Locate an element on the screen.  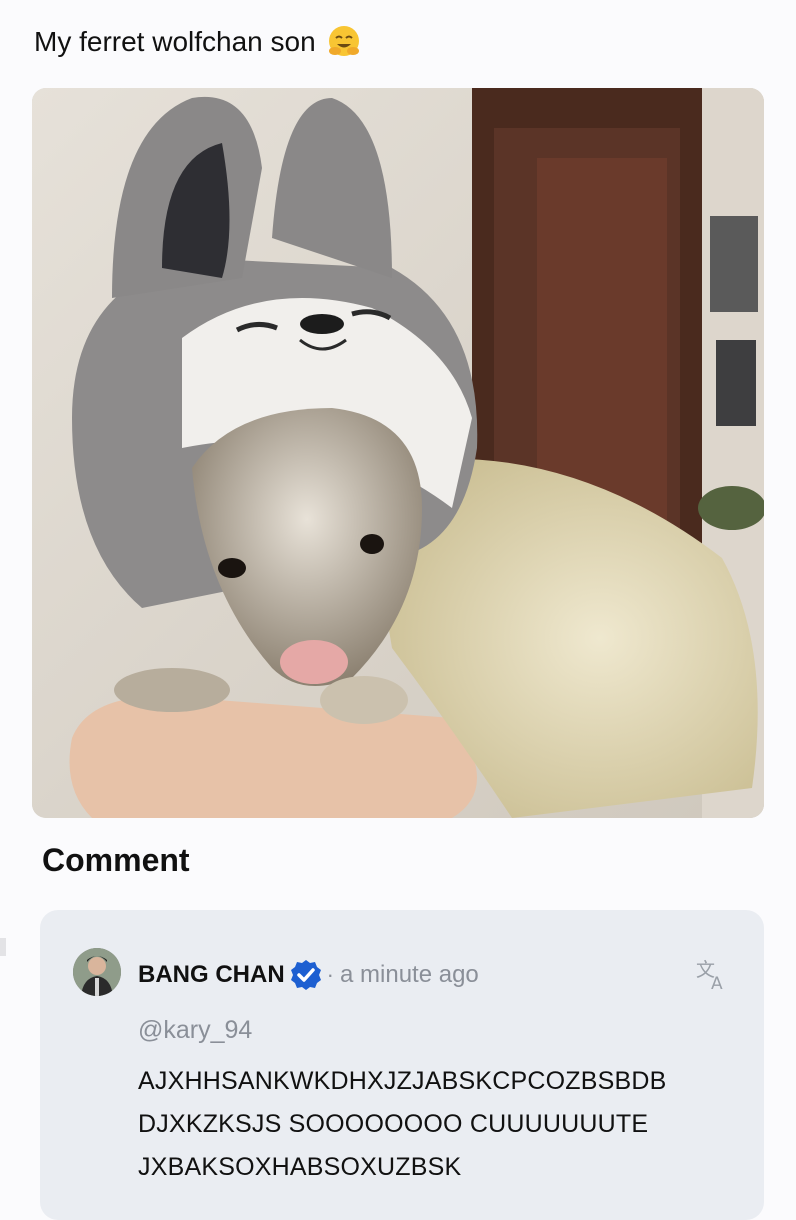
comment-author-name: BANG CHAN is located at coordinates (211, 975).